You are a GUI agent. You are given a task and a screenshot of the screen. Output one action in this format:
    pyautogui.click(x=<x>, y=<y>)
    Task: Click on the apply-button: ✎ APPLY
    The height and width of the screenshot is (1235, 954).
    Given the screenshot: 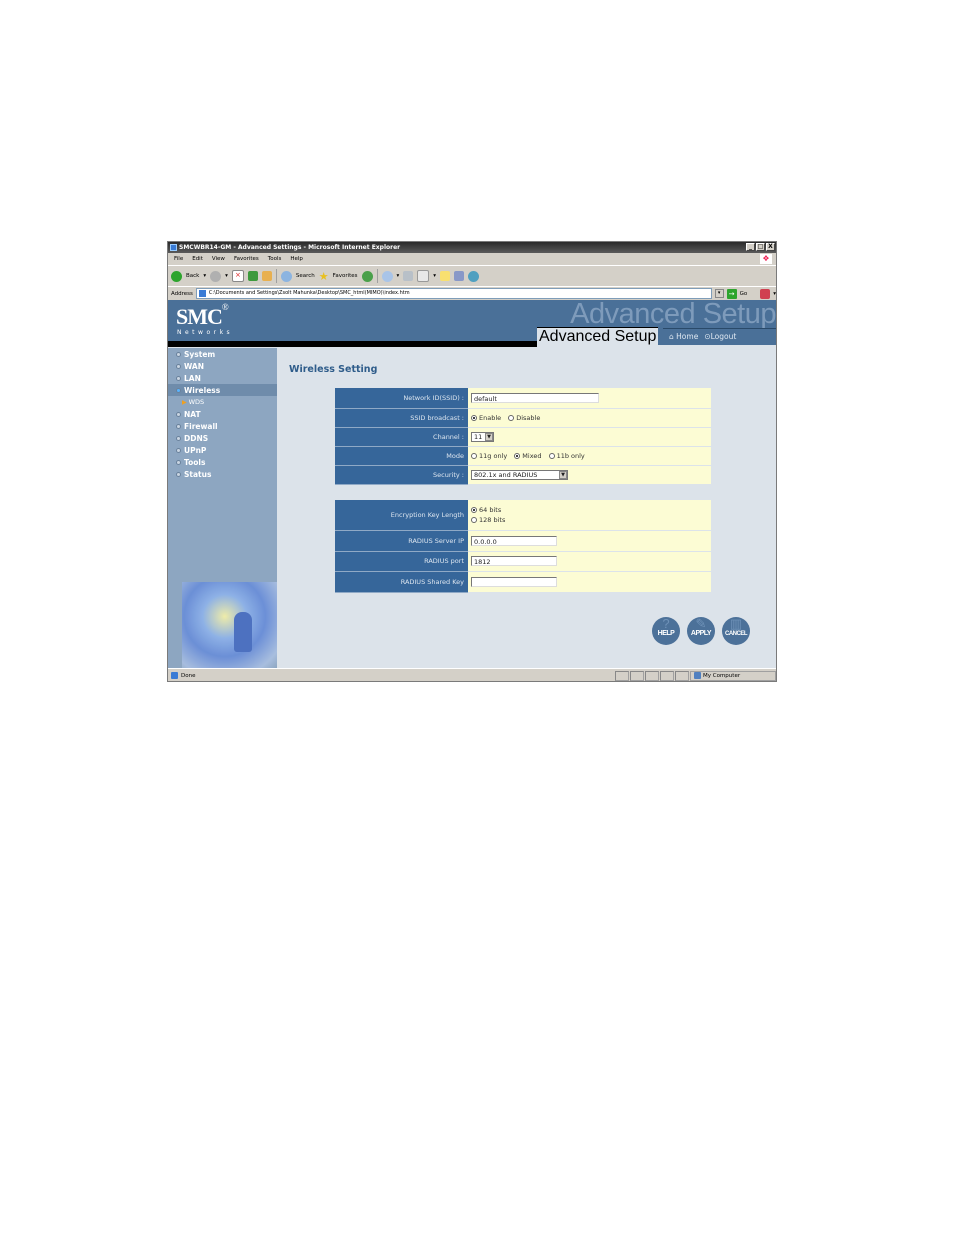 What is the action you would take?
    pyautogui.click(x=701, y=631)
    